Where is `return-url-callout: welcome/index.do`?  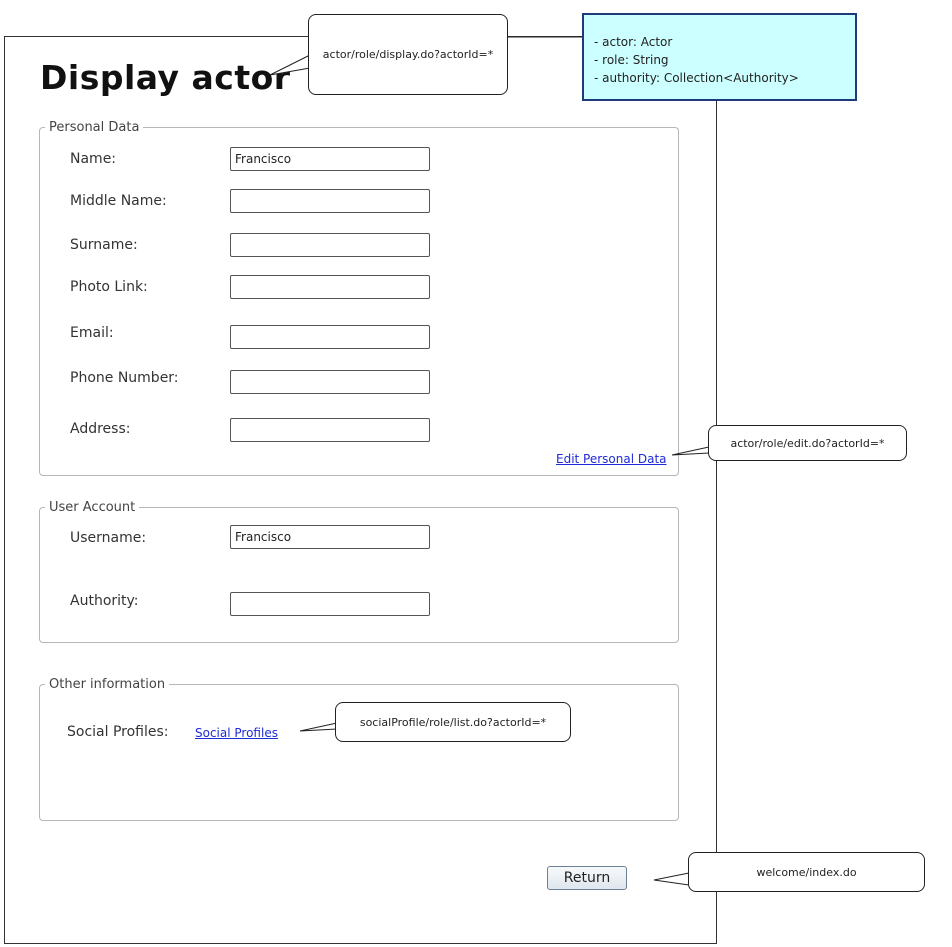
return-url-callout: welcome/index.do is located at coordinates (806, 872).